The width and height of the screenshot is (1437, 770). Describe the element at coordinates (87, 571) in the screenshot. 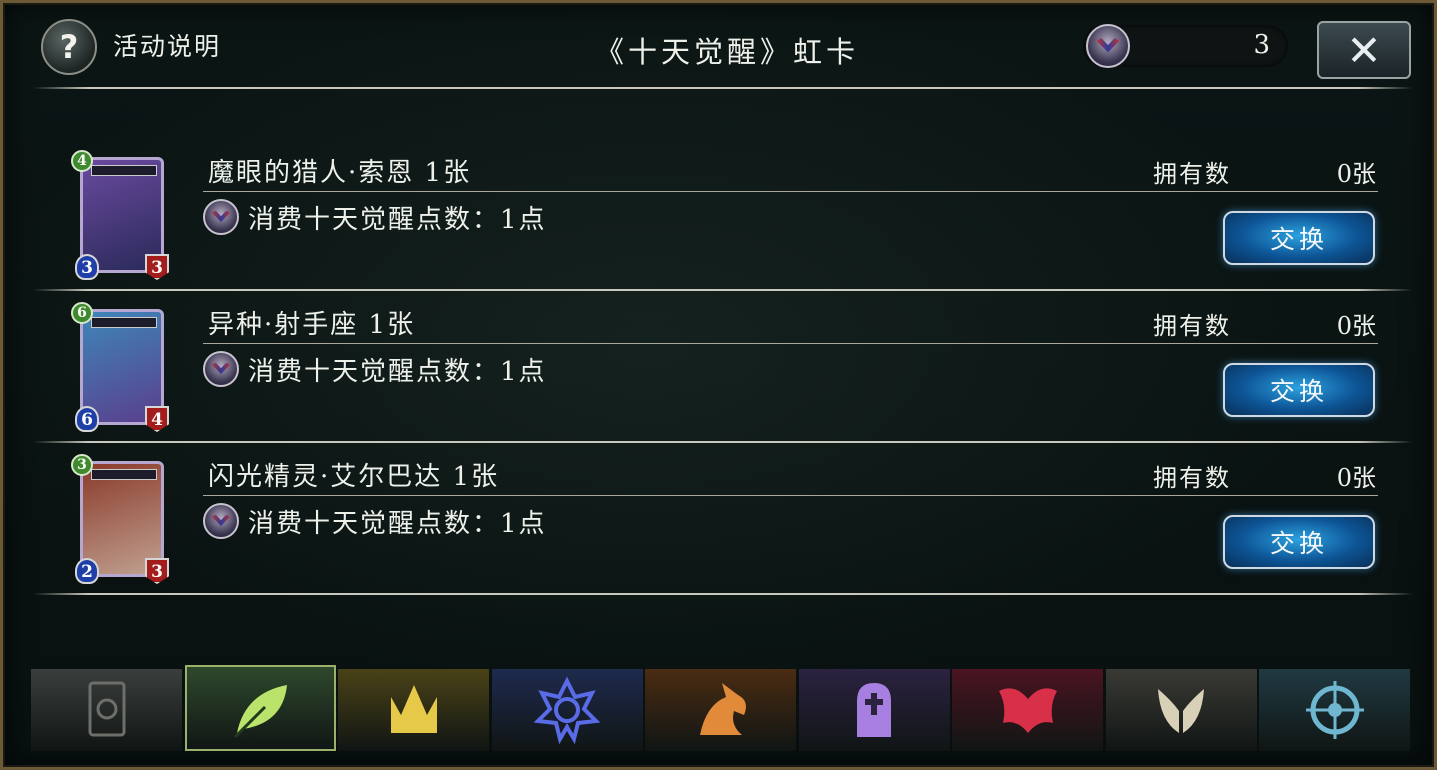

I see `card-attack: 2` at that location.